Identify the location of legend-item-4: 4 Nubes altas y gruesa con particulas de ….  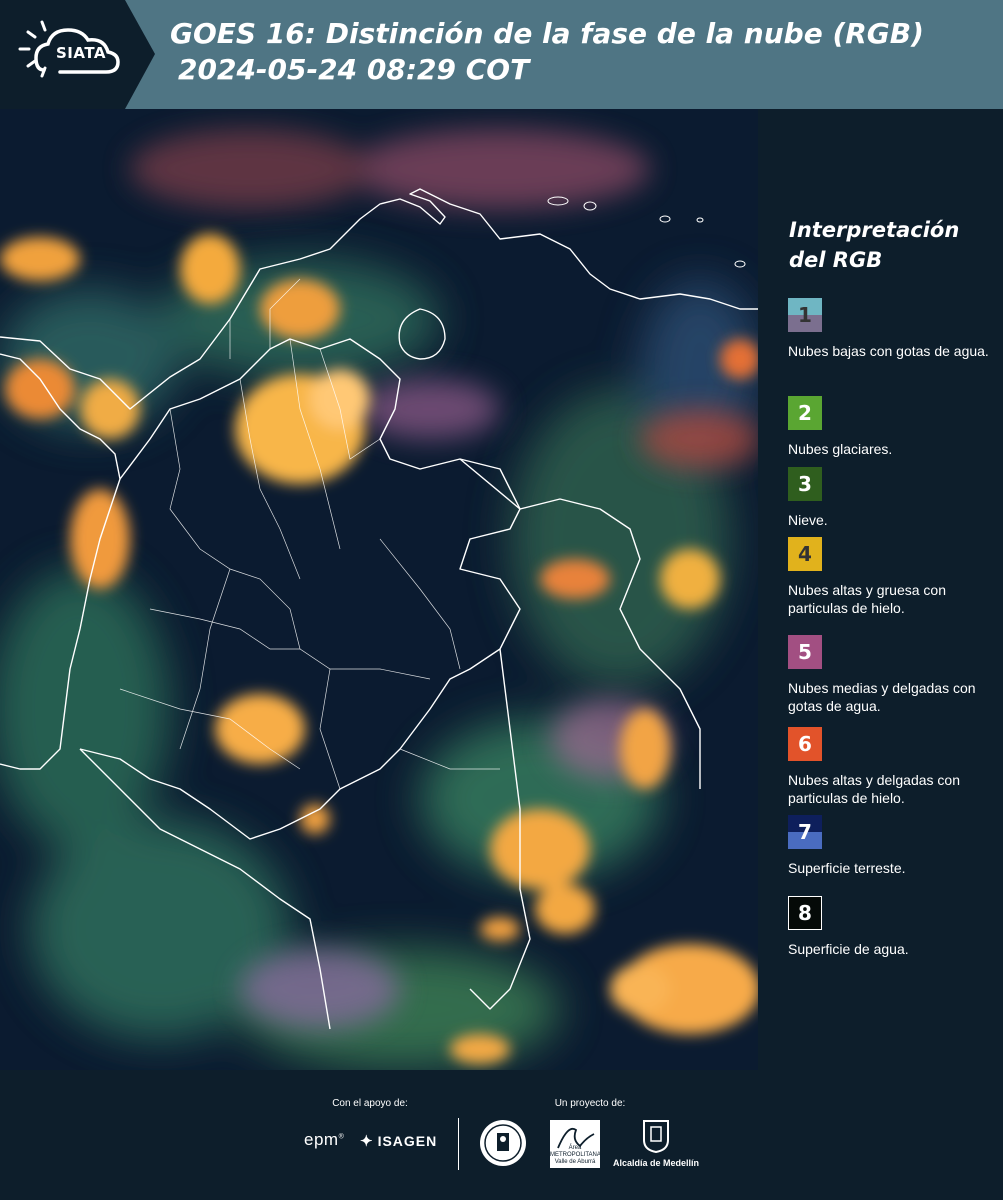
(894, 577).